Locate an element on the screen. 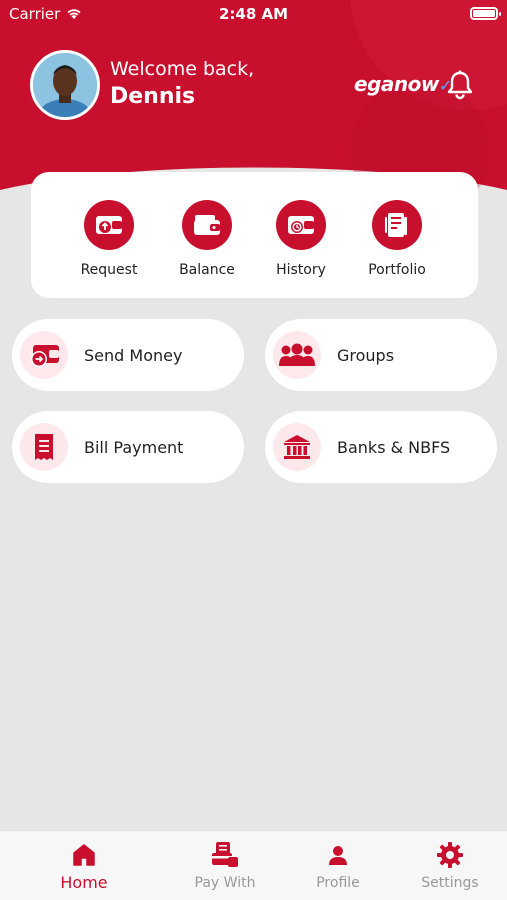 This screenshot has width=507, height=900. status-time: 2:48 AM is located at coordinates (253, 14).